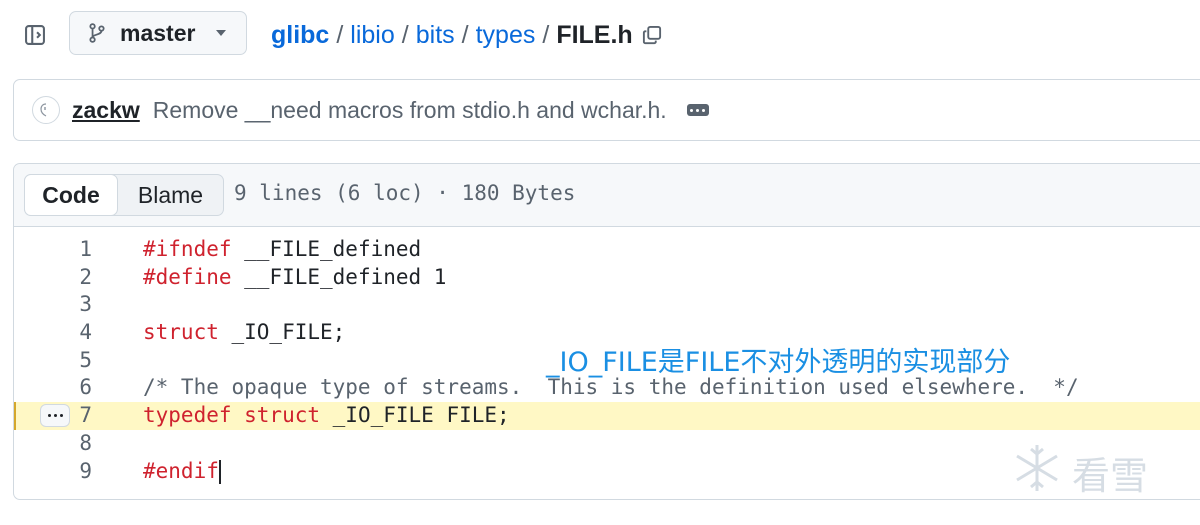  What do you see at coordinates (372, 35) in the screenshot?
I see `breadcrumb-libio-link: libio` at bounding box center [372, 35].